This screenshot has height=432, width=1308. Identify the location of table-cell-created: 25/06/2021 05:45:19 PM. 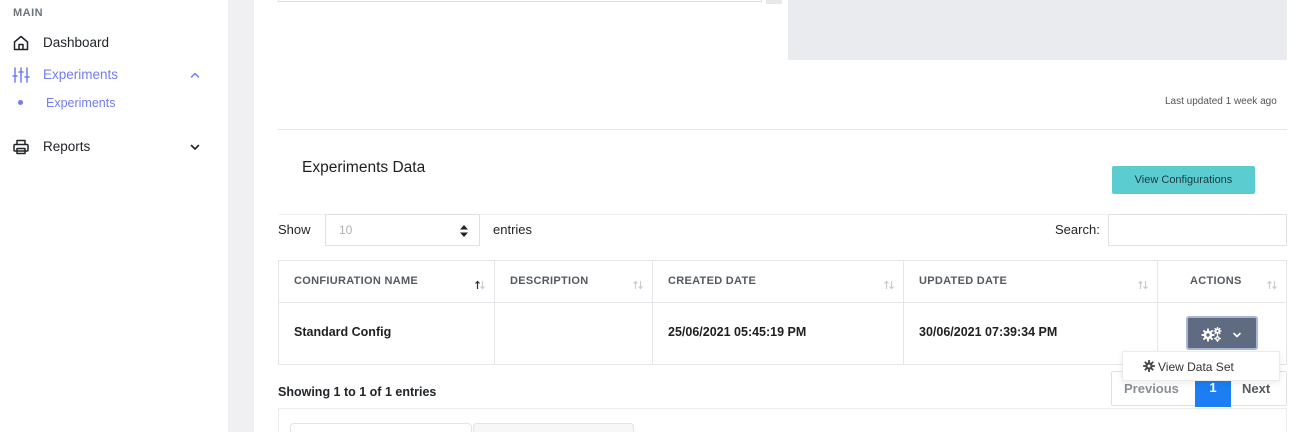
(778, 334).